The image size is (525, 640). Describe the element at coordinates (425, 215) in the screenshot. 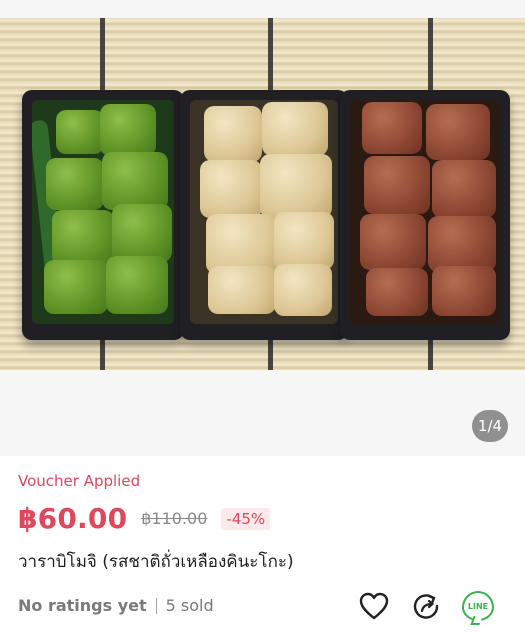

I see `cocoa-tray` at that location.